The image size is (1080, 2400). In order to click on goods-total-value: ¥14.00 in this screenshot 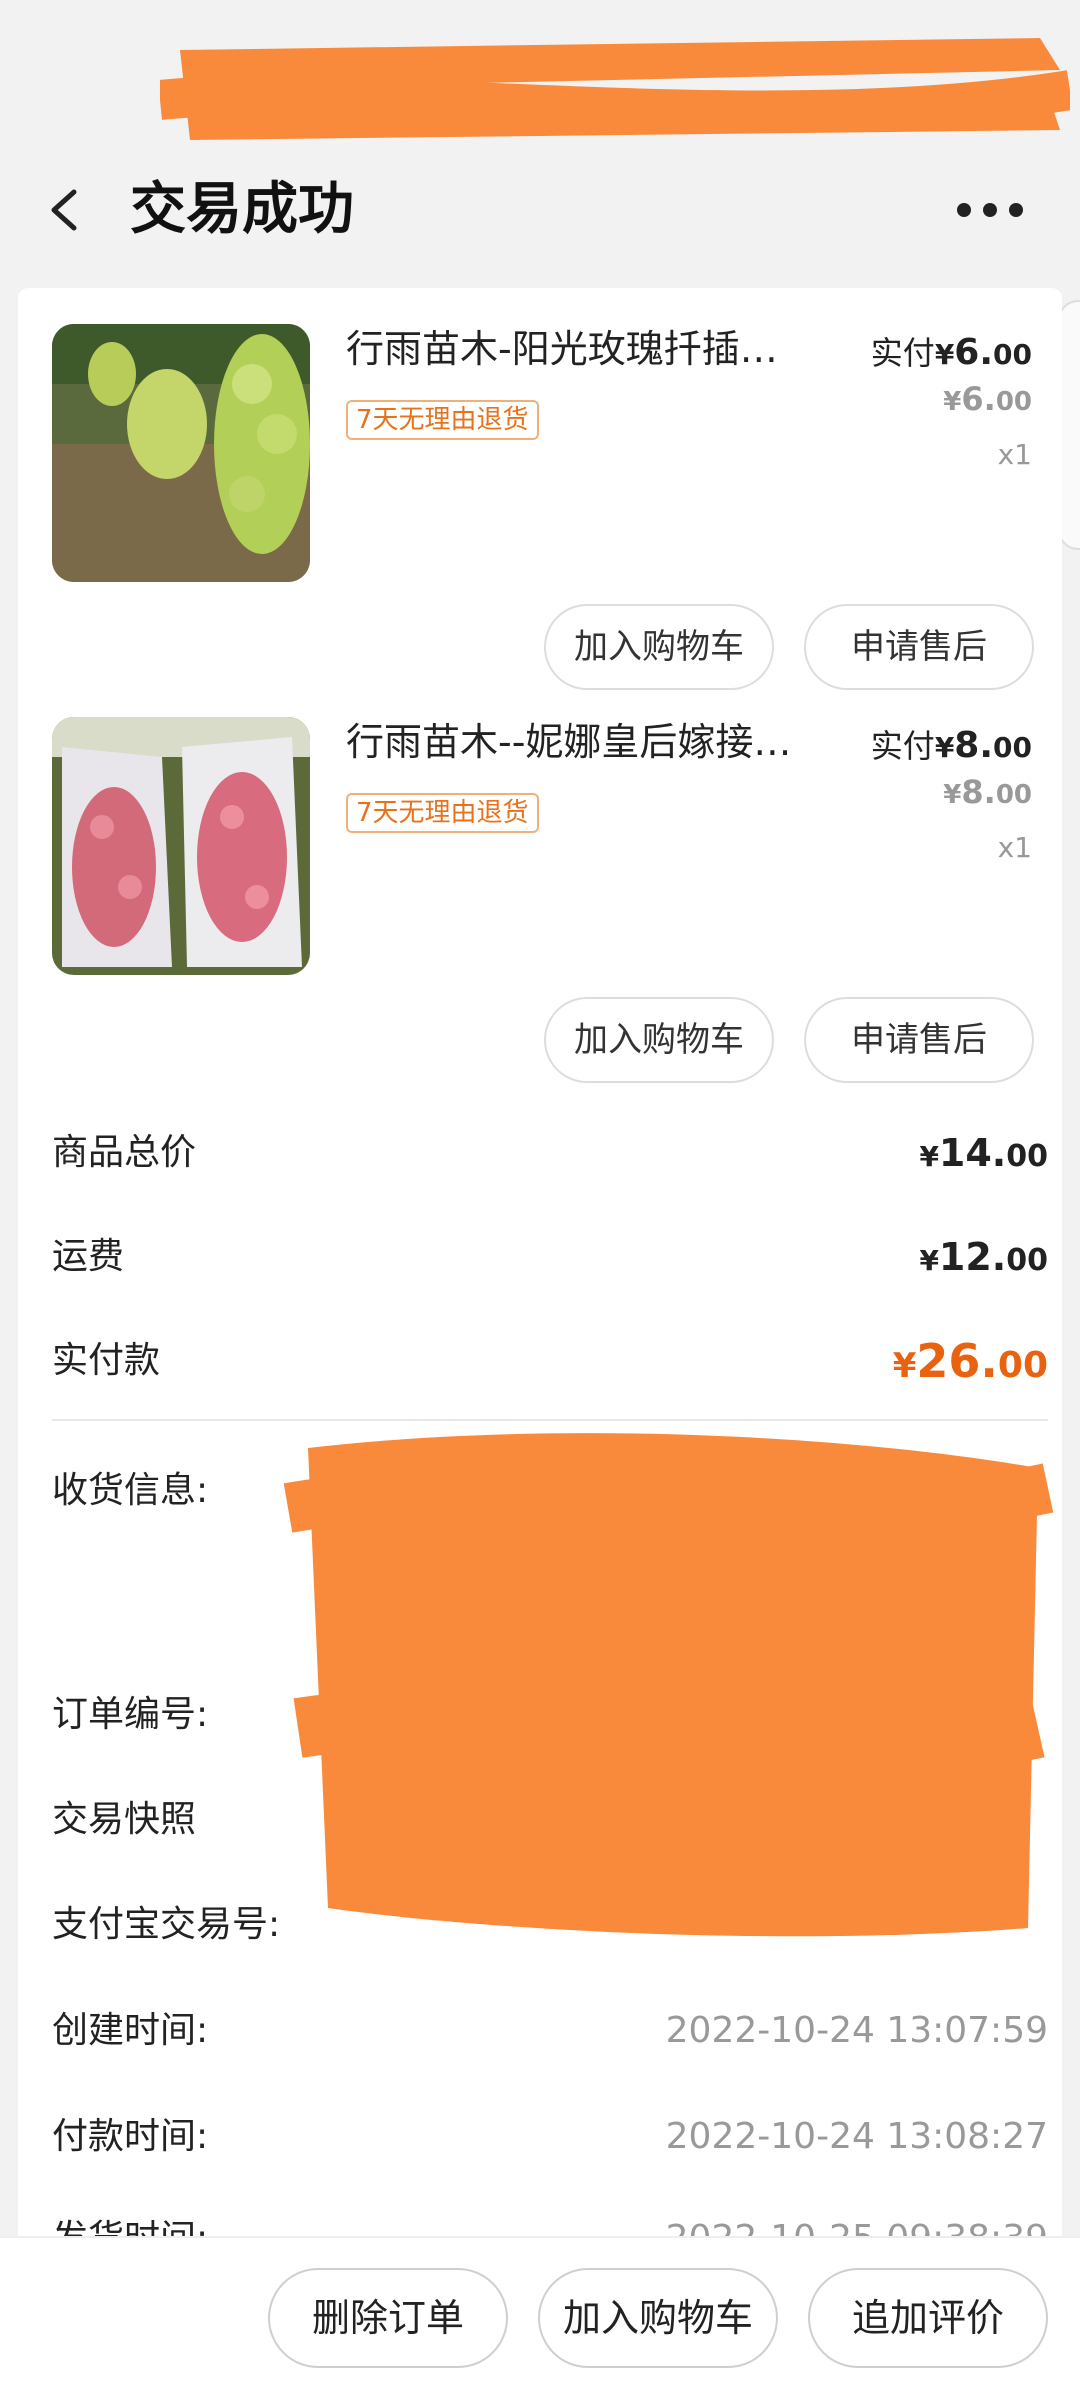, I will do `click(983, 1155)`.